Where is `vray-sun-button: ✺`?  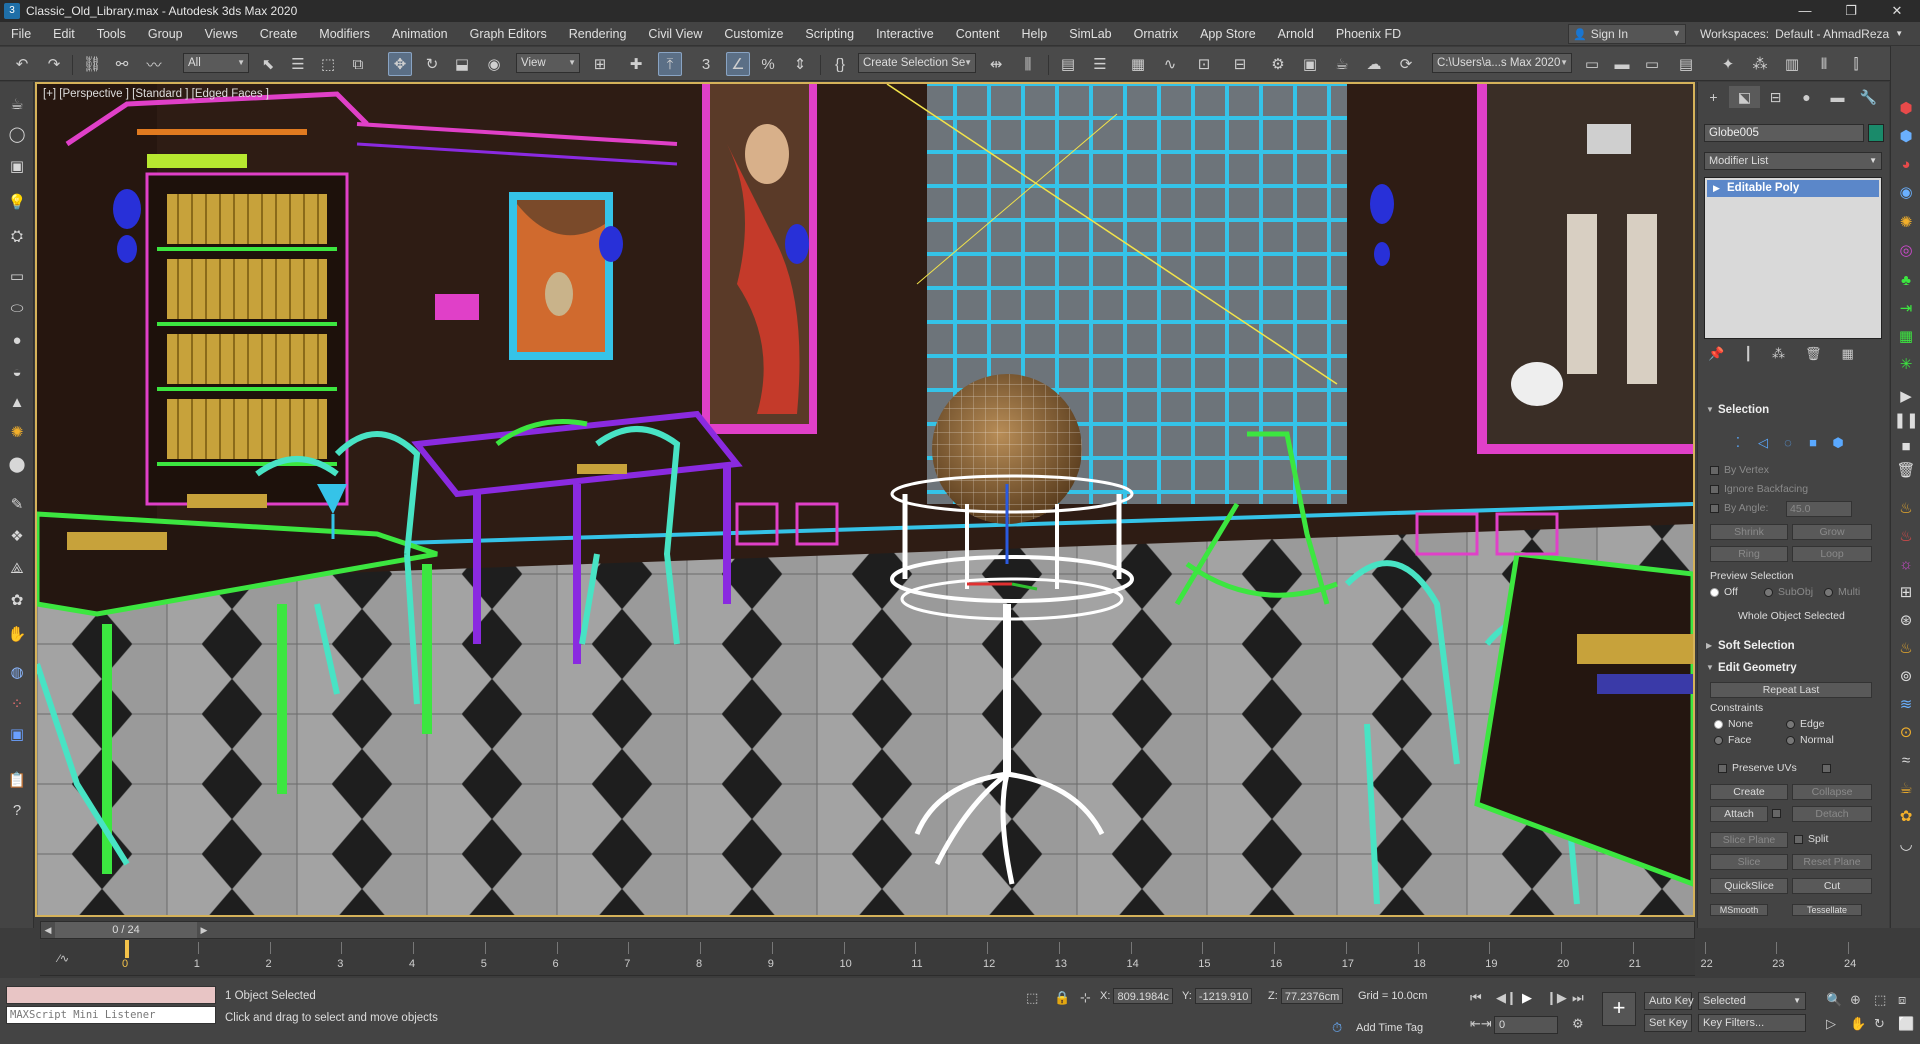 vray-sun-button: ✺ is located at coordinates (1906, 222).